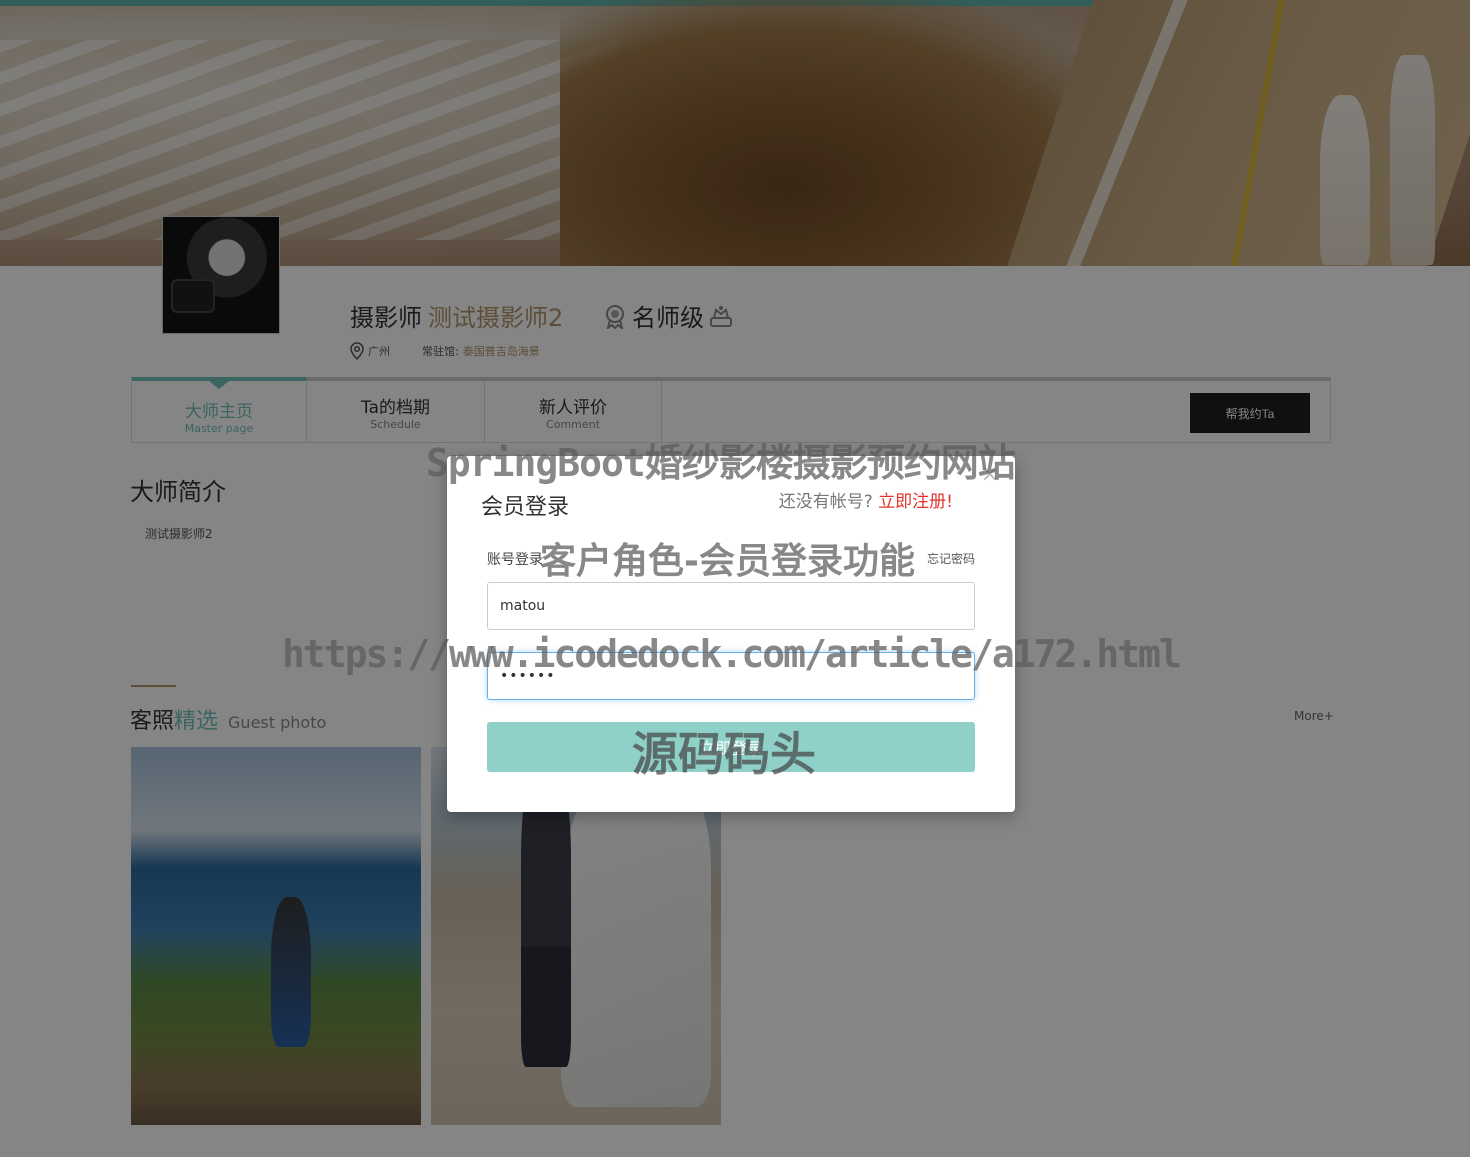  Describe the element at coordinates (525, 507) in the screenshot. I see `modal-title: 会员登录` at that location.